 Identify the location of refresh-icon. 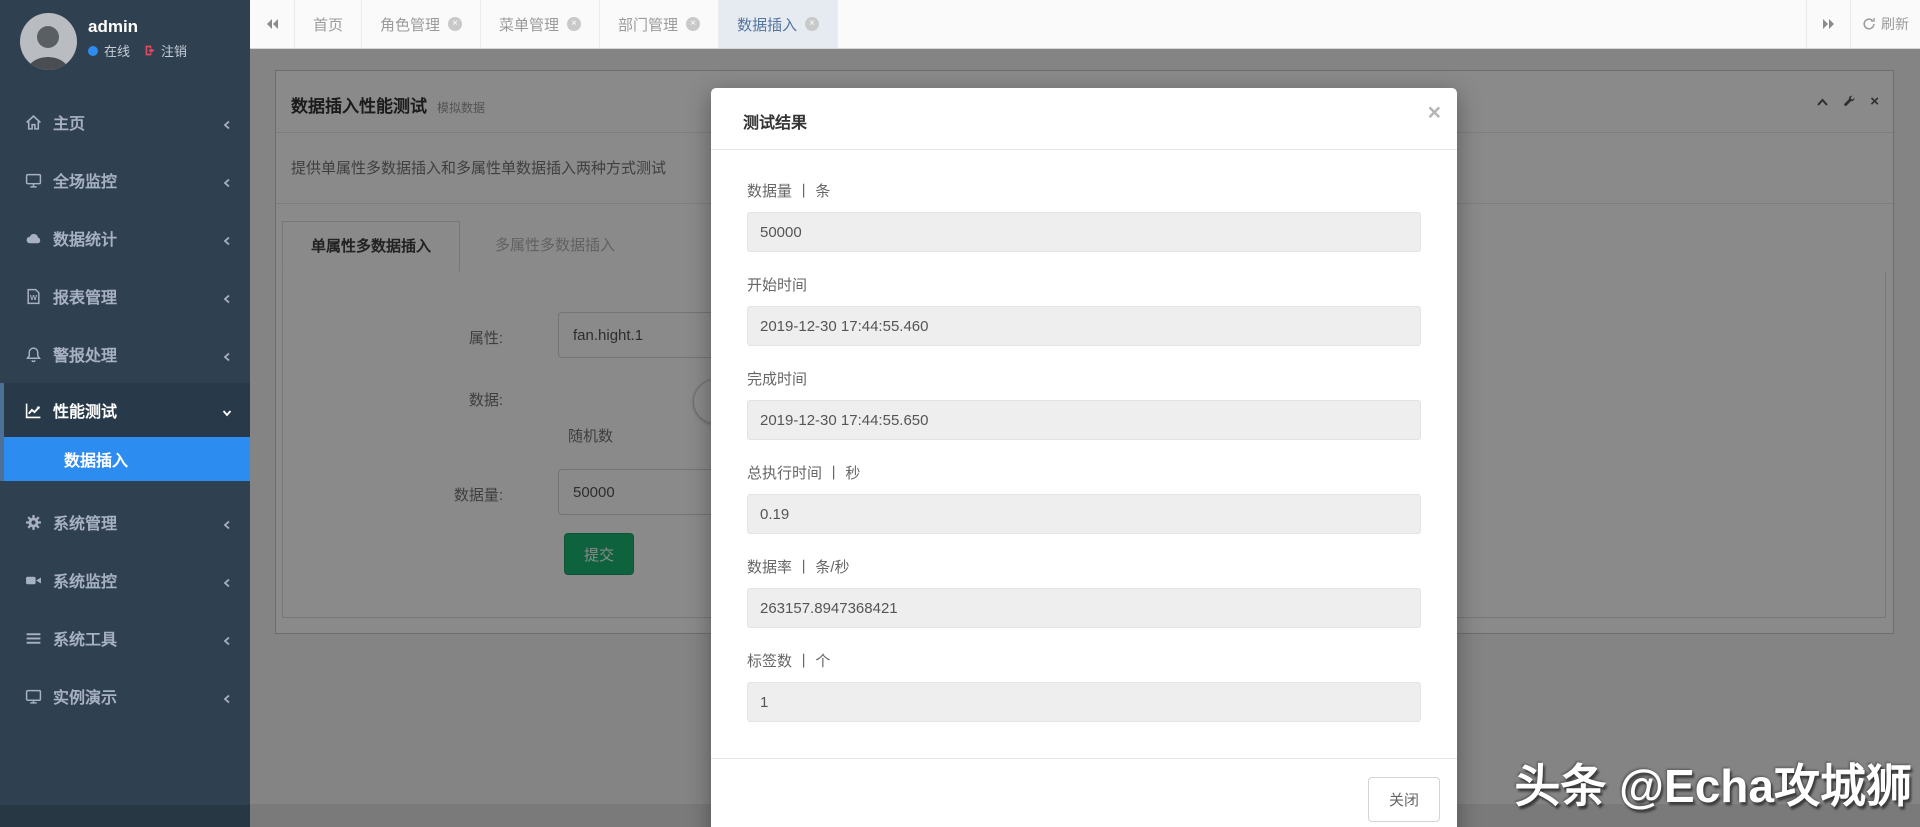
(1869, 24).